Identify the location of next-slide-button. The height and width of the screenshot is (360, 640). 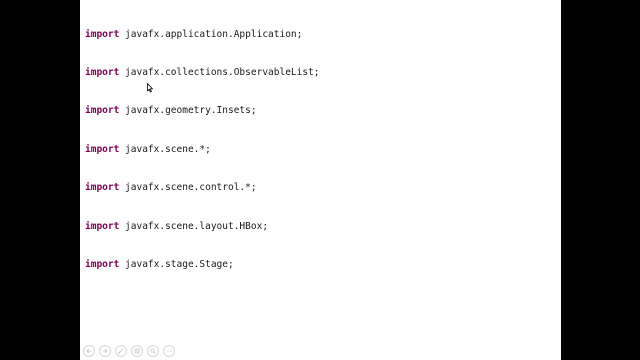
(105, 351).